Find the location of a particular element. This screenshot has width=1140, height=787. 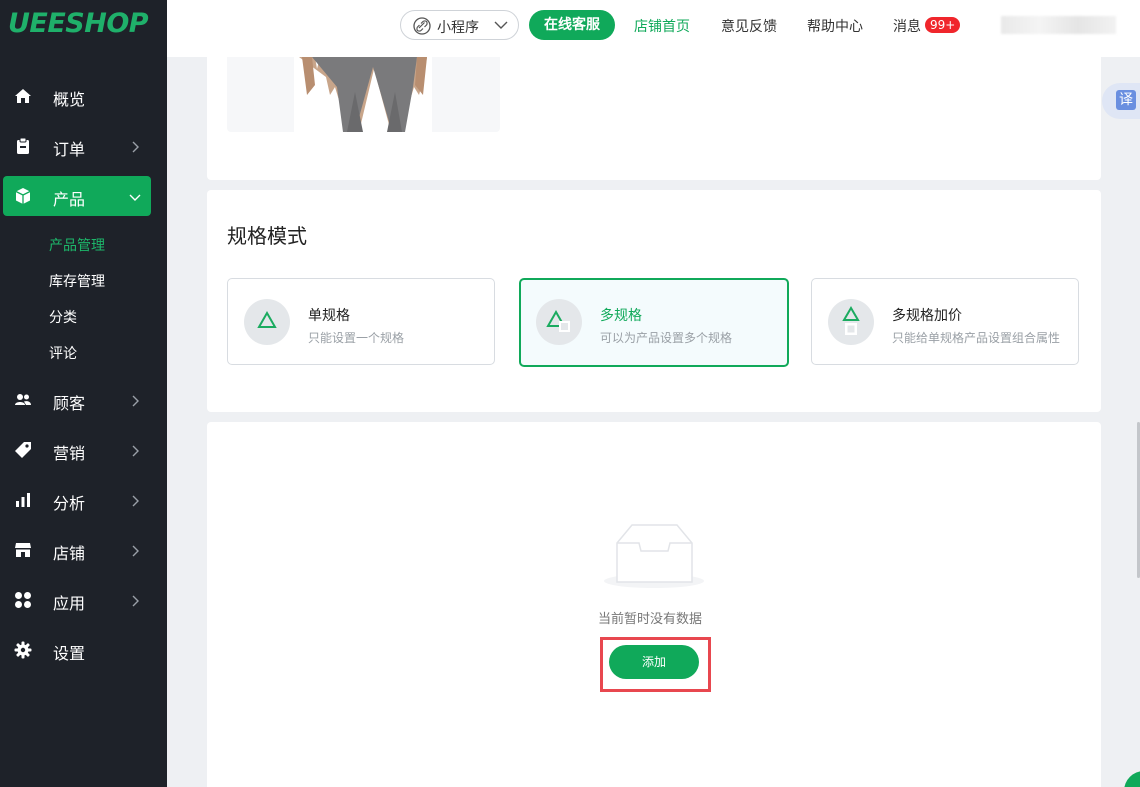

spec-option-desc: 只能给单规格产品设置组合属性 is located at coordinates (976, 338).